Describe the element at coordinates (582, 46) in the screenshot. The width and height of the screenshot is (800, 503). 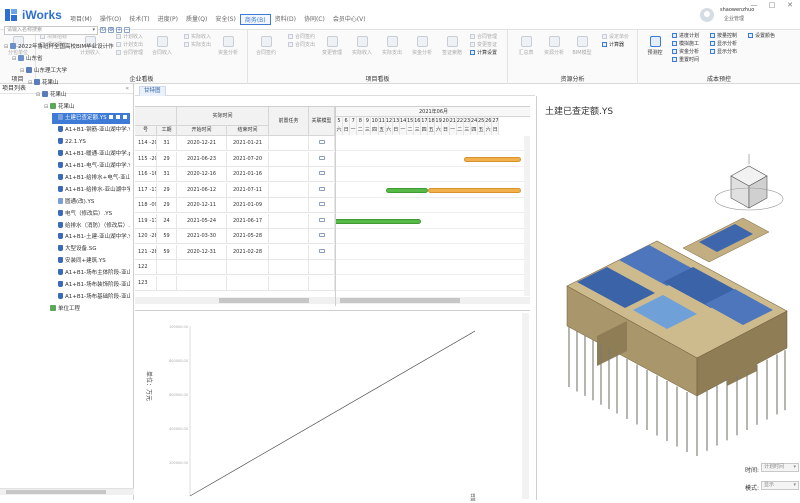
I see `ribbon-button: BIM模型` at that location.